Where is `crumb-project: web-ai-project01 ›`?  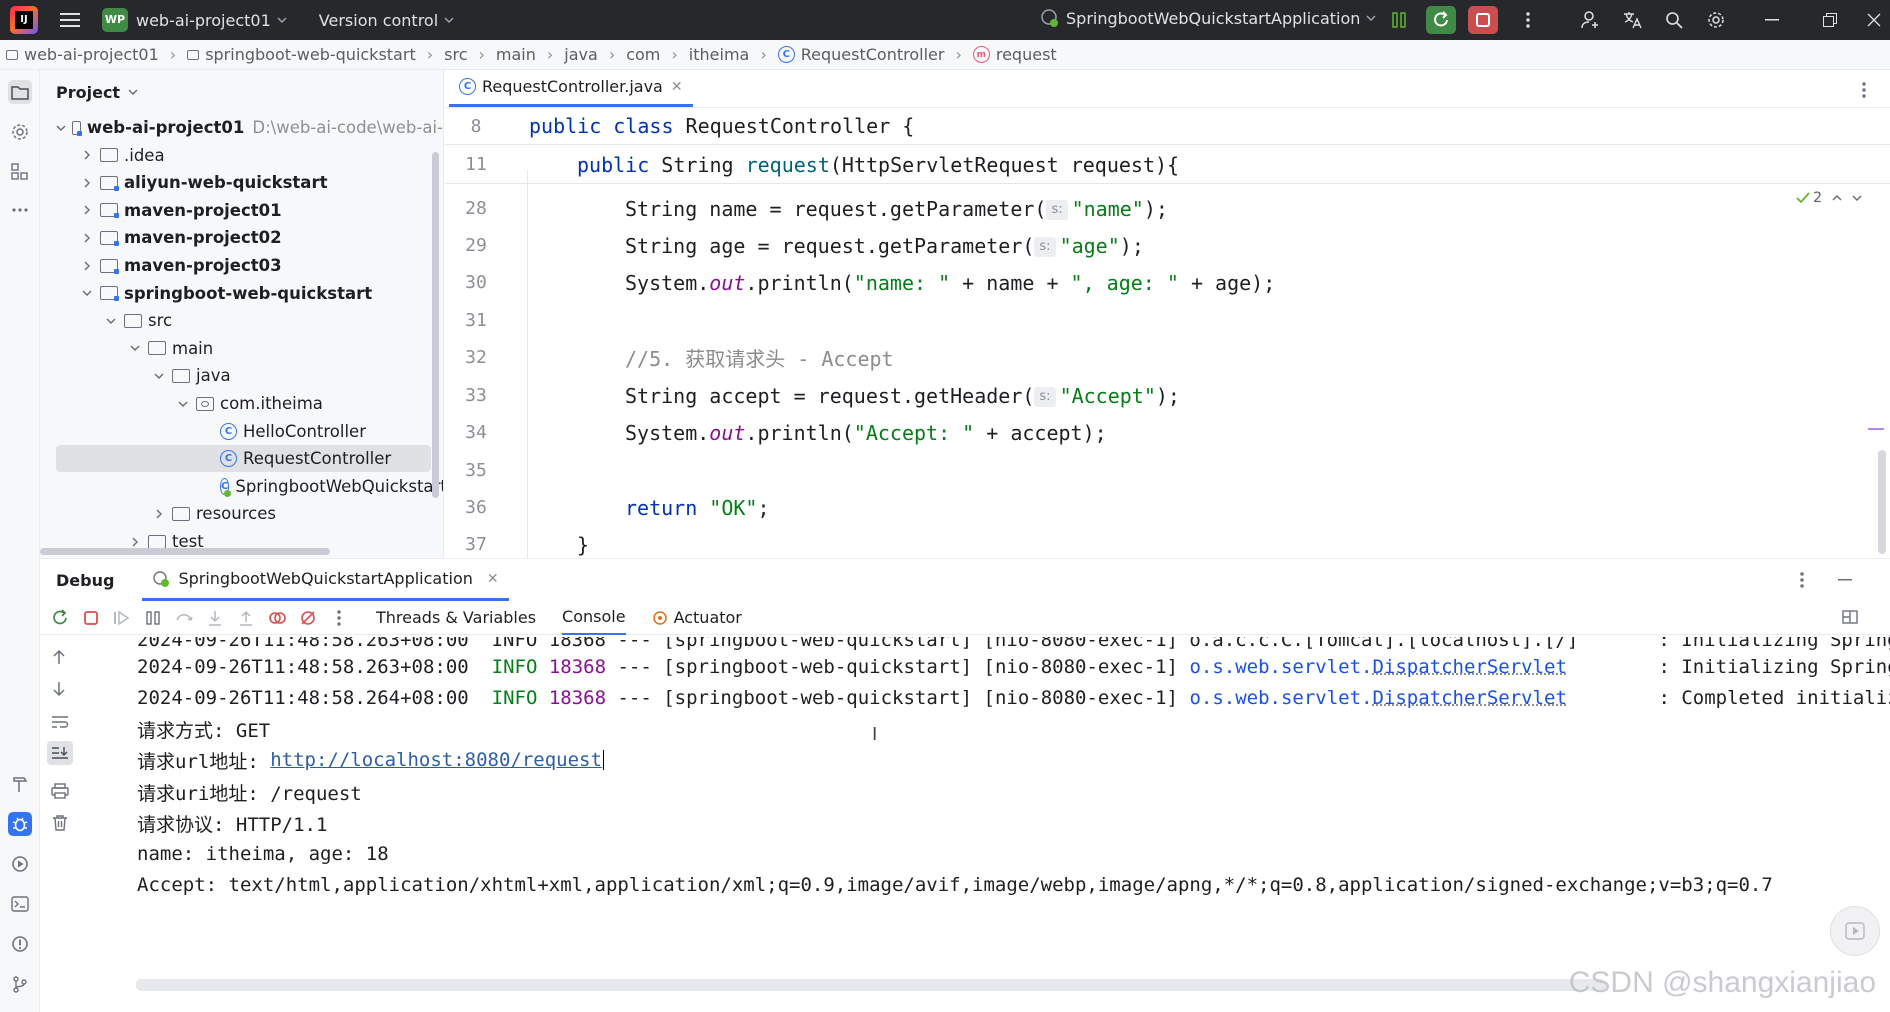 crumb-project: web-ai-project01 › is located at coordinates (96, 54).